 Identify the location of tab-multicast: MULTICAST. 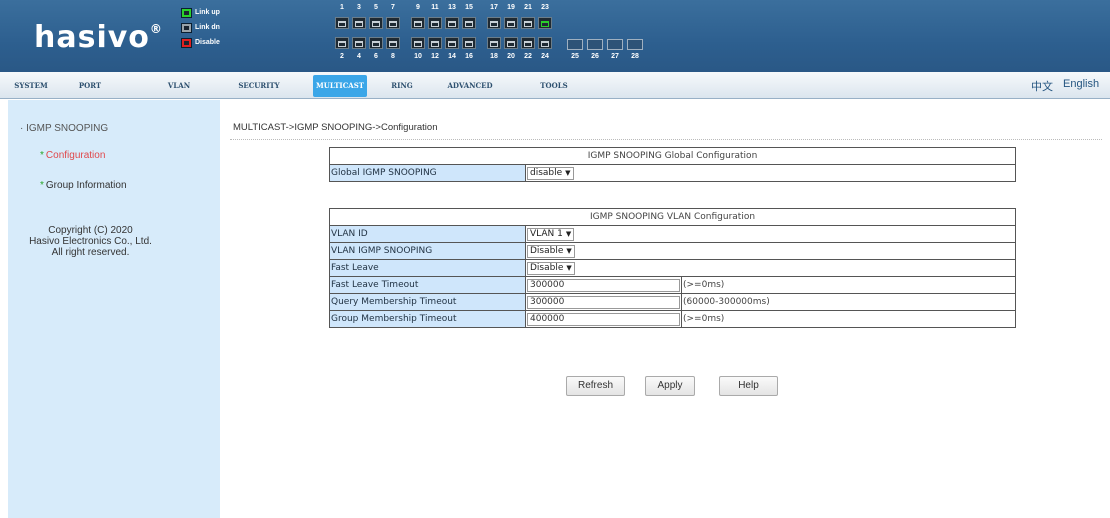
(340, 86).